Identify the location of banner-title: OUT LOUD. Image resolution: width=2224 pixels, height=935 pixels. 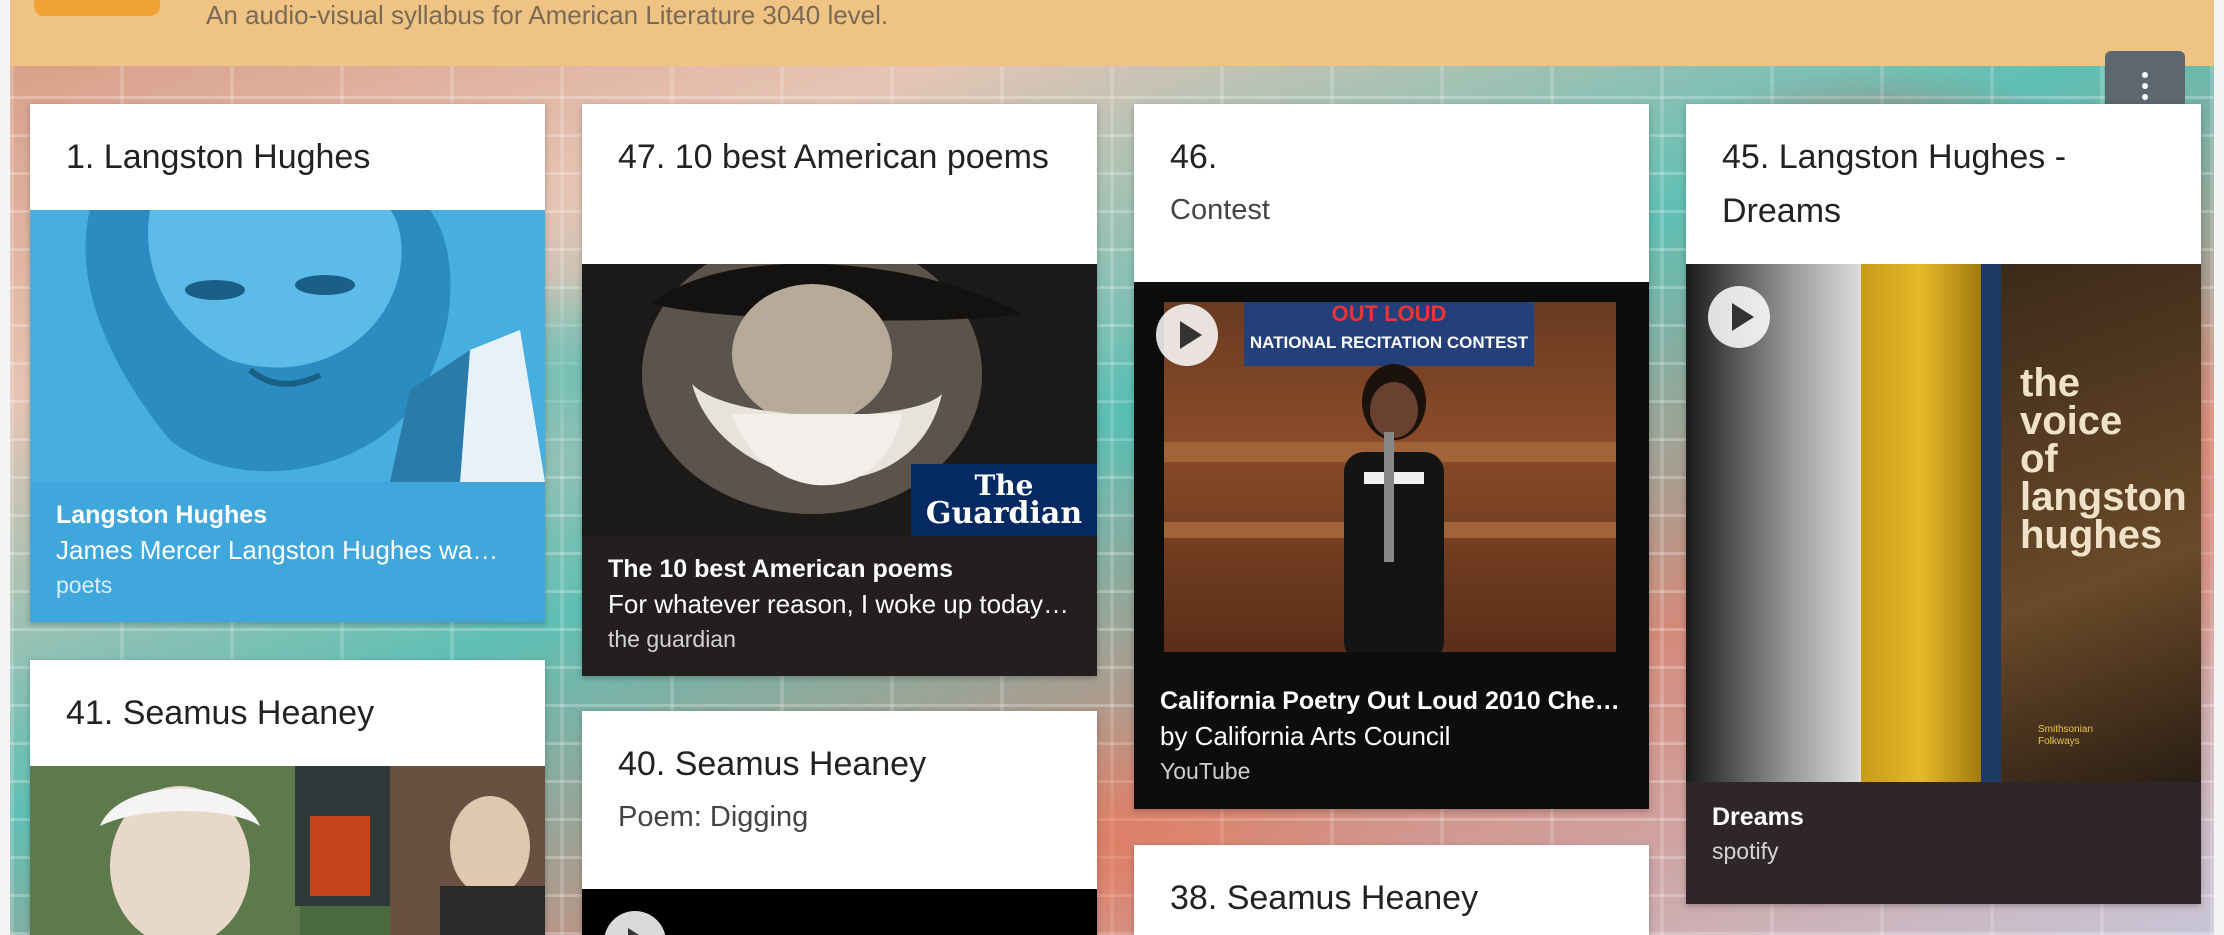
(1389, 314).